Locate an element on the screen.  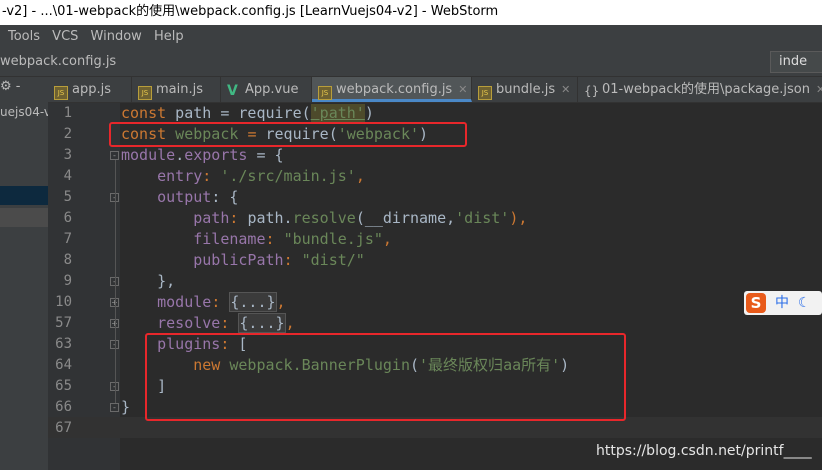
code-line-6: path: path.resolve(__dirname,'dist'), is located at coordinates (471, 218).